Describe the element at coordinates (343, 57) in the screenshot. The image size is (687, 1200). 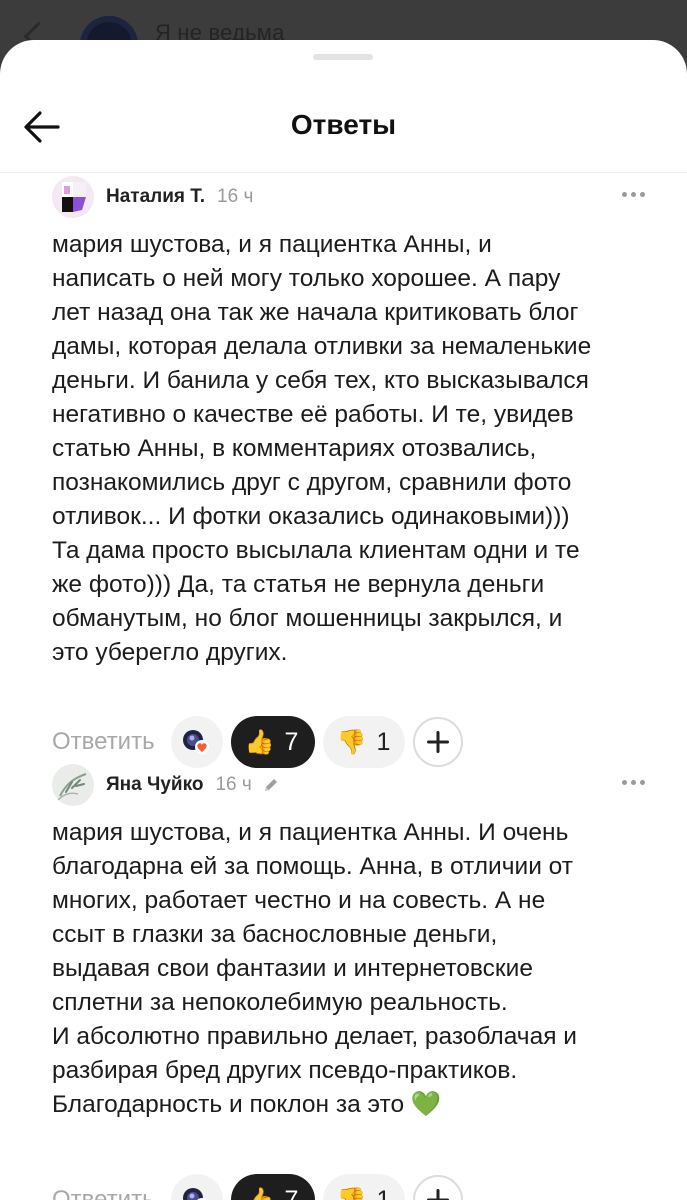
I see `sheet-drag-handle` at that location.